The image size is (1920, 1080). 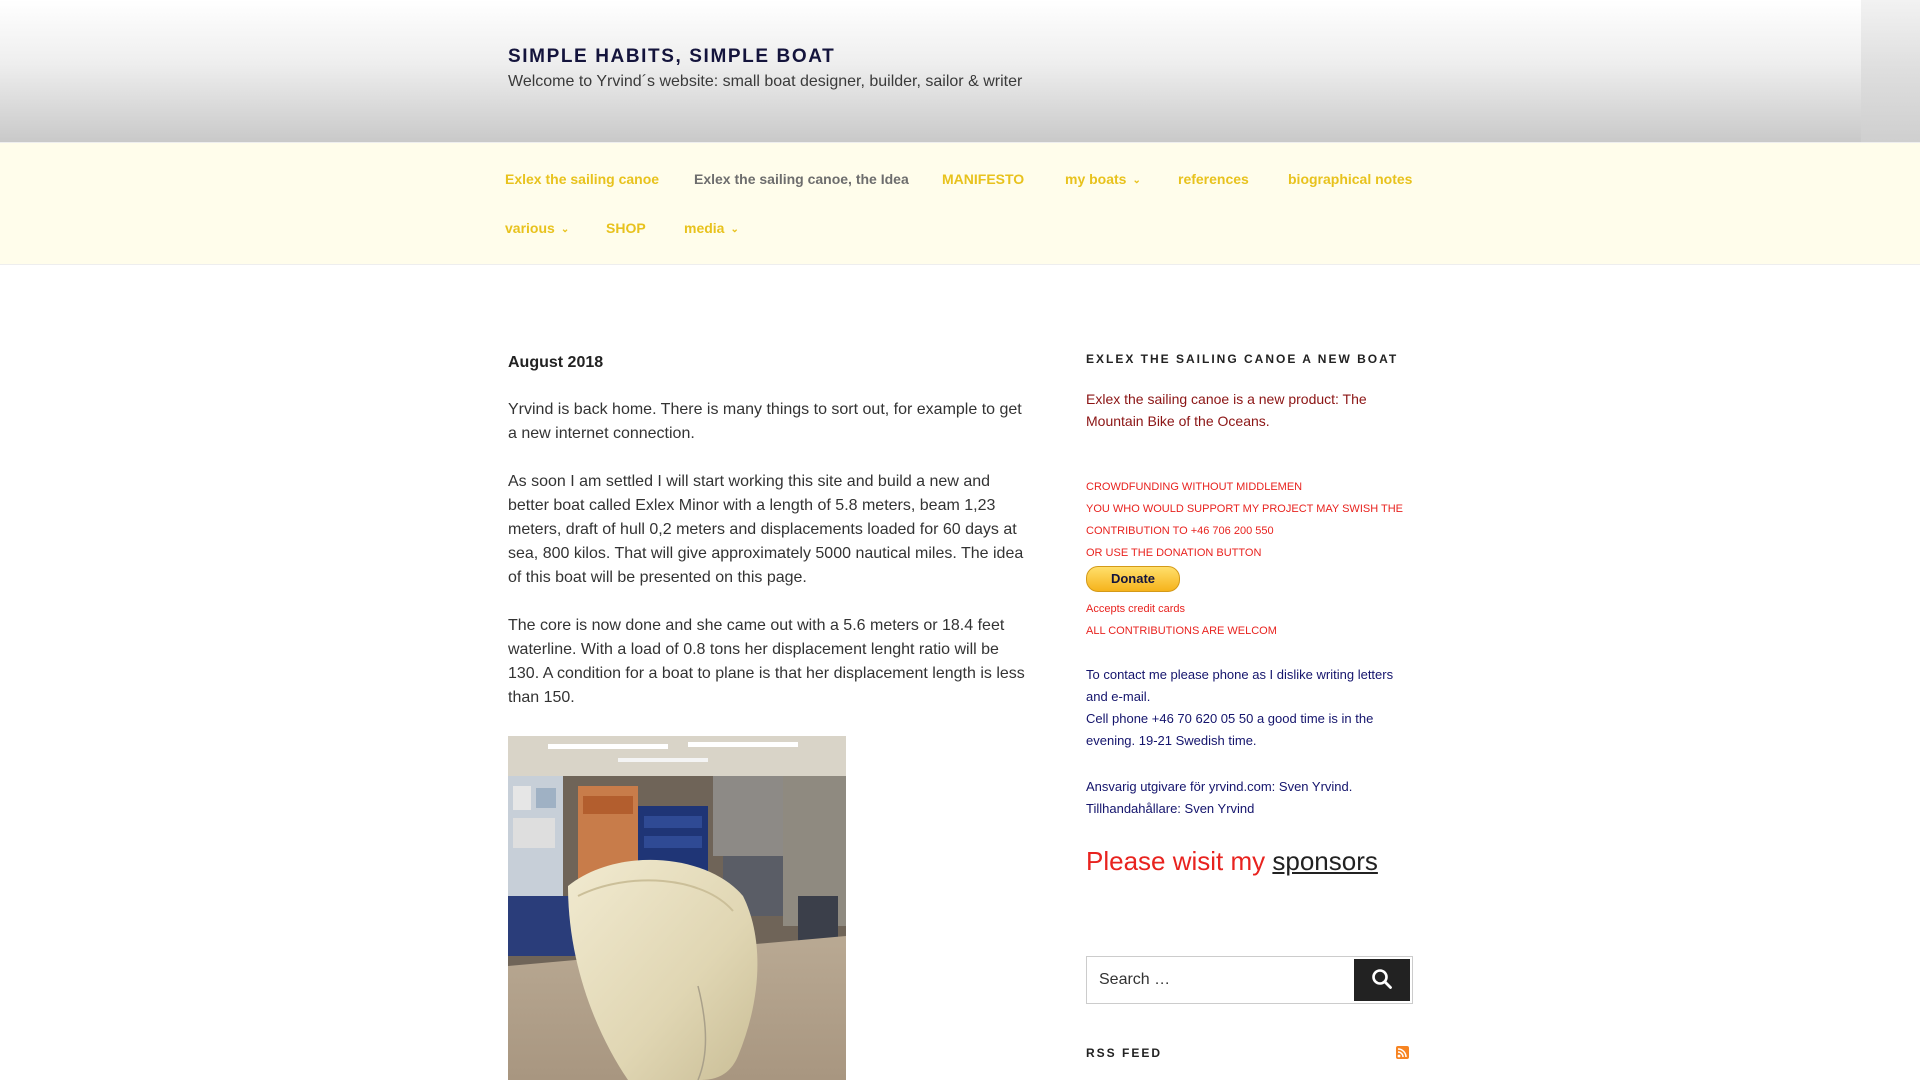 I want to click on header-edge-strip, so click(x=1890, y=71).